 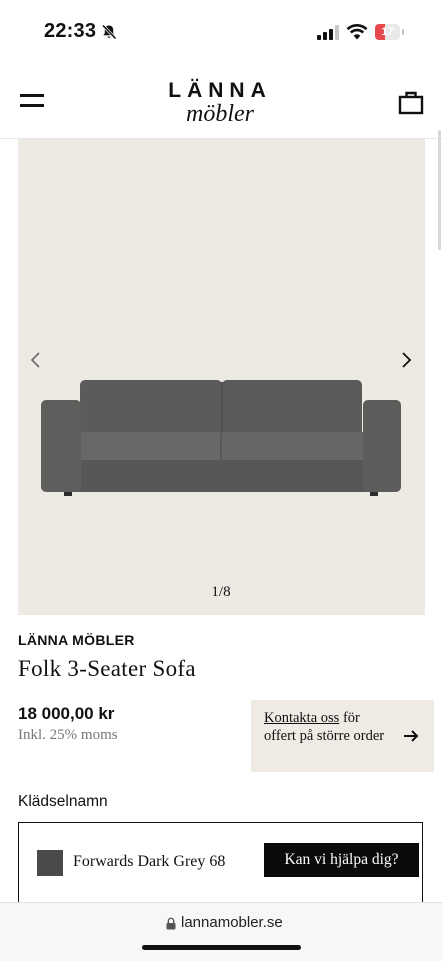 What do you see at coordinates (357, 32) in the screenshot?
I see `wifi-icon` at bounding box center [357, 32].